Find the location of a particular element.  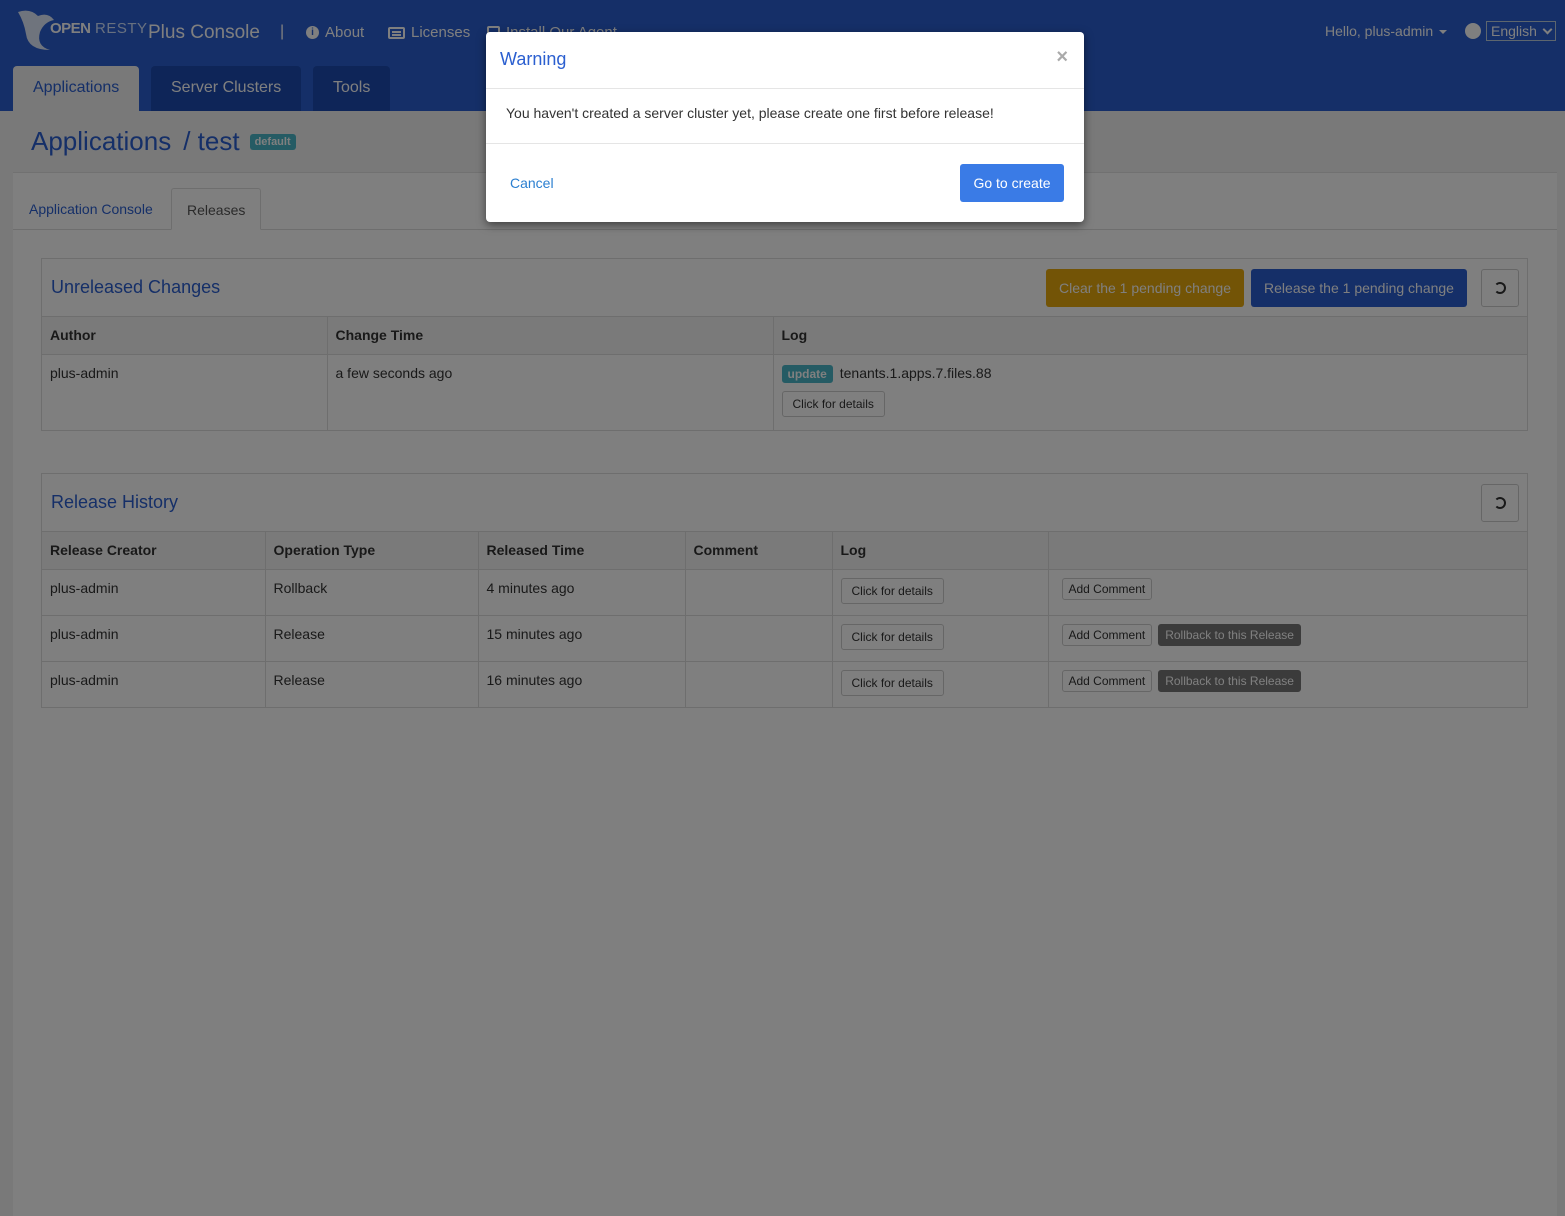

modal-title: Warning is located at coordinates (533, 59).